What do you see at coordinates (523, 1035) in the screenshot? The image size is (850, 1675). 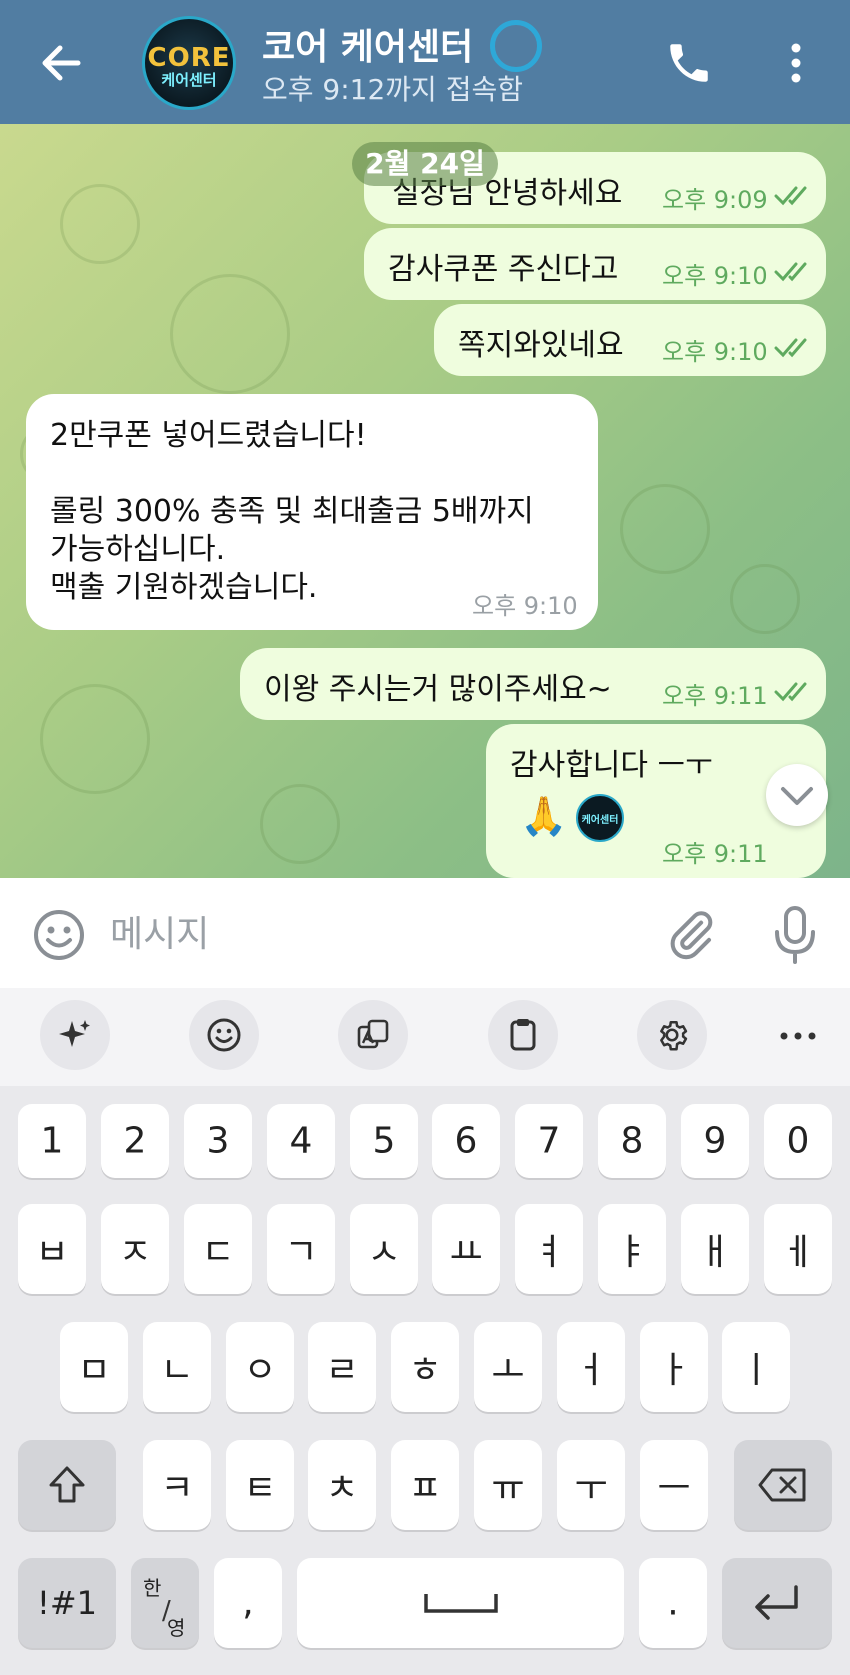 I see `clipboard-button` at bounding box center [523, 1035].